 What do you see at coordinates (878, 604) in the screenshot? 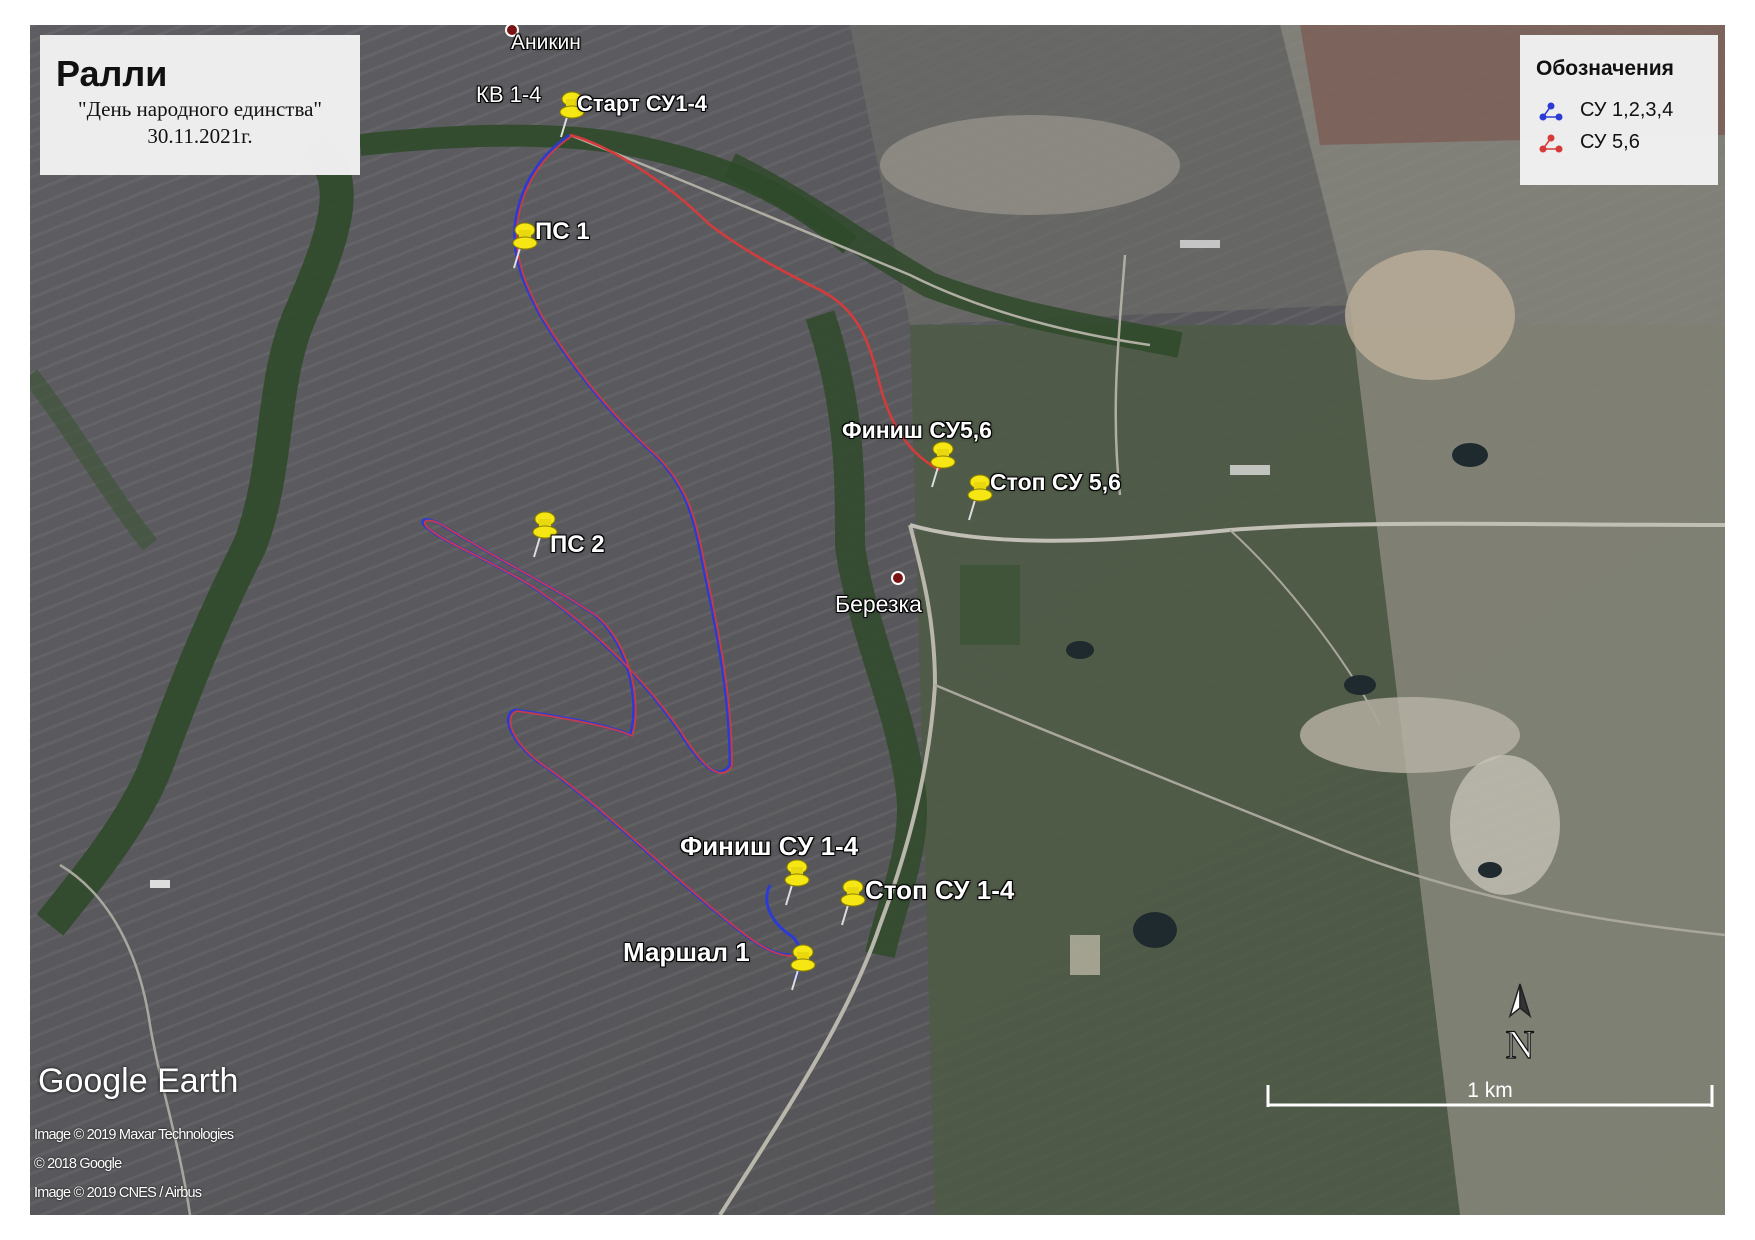
I see `place-label-berezka: Березка` at bounding box center [878, 604].